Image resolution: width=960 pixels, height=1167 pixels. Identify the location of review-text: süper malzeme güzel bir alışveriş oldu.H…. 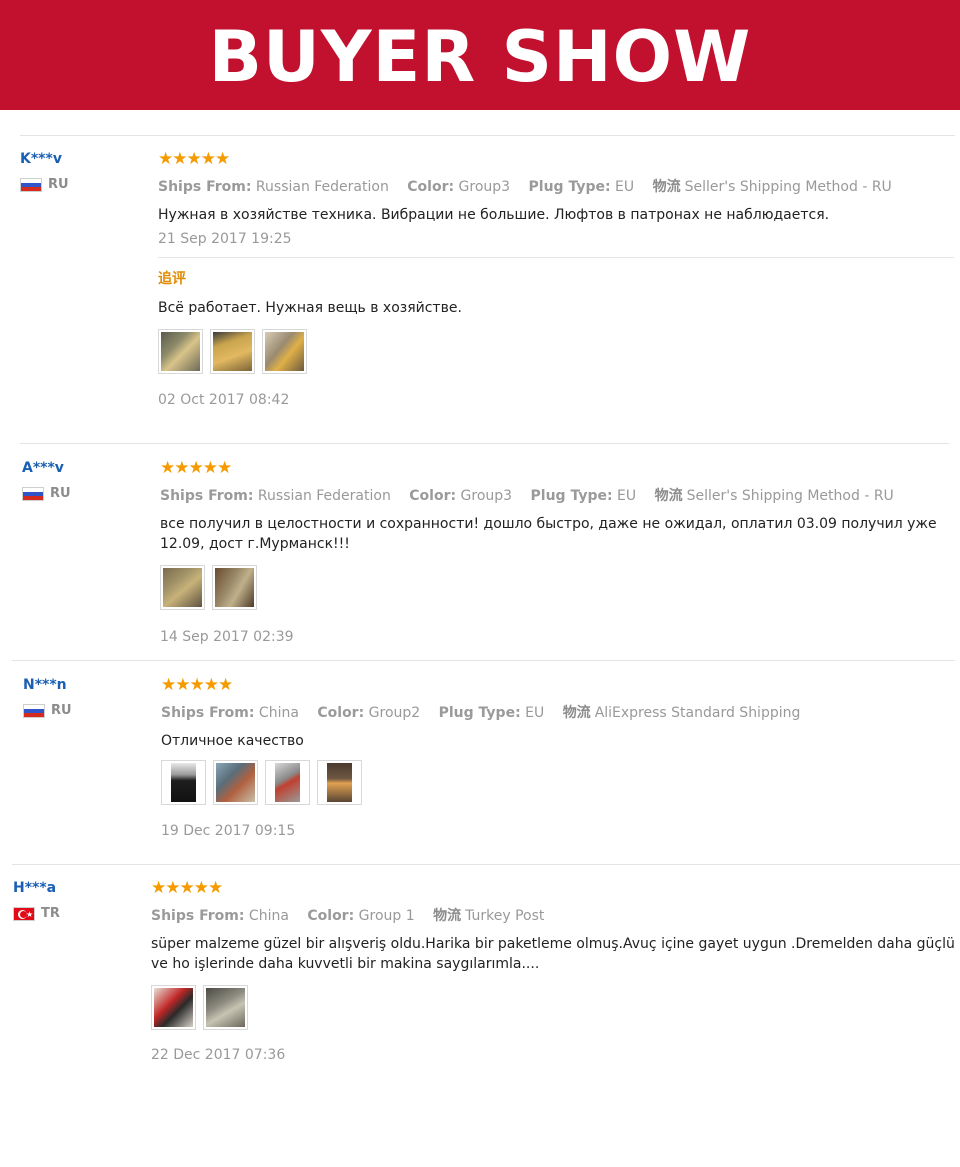
(553, 954).